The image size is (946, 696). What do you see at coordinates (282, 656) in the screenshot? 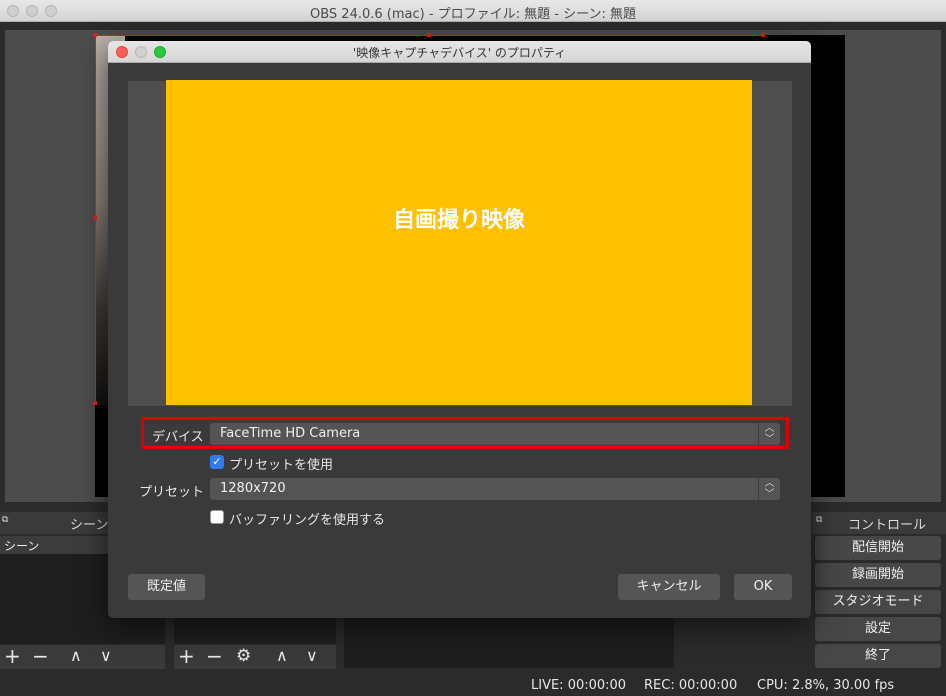
I see `move-source-up-button: ∧` at bounding box center [282, 656].